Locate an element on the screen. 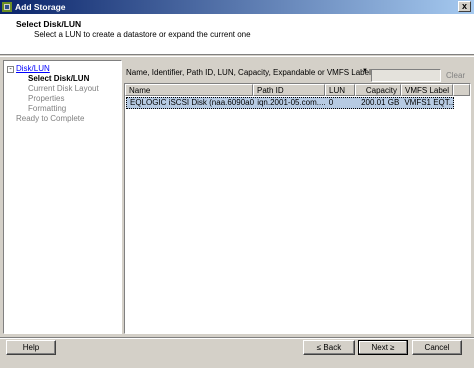  table-header: Name Path ID LUN Capacity VMFS Label is located at coordinates (297, 90).